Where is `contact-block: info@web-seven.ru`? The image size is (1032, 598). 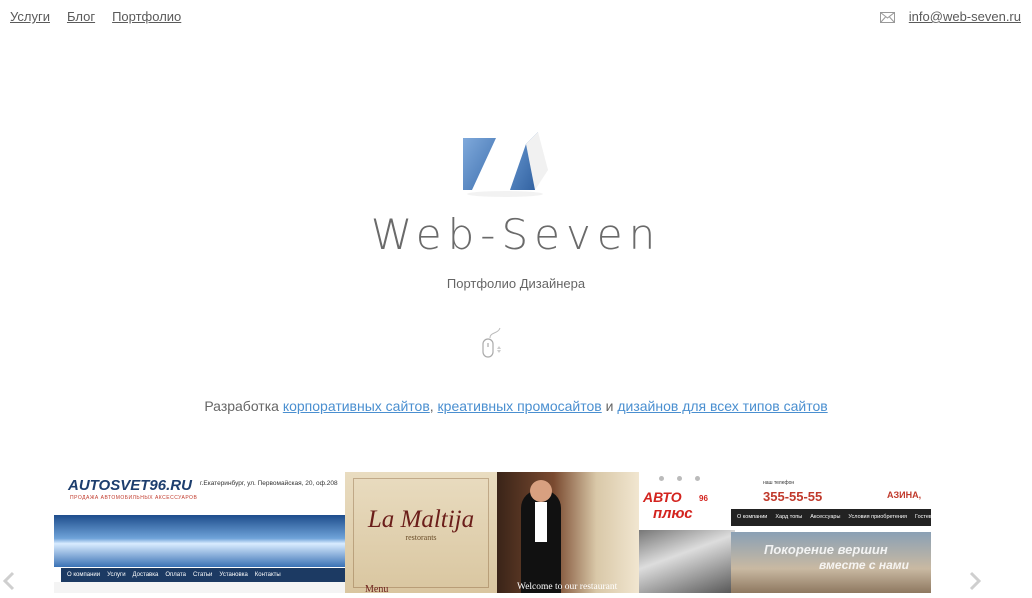
contact-block: info@web-seven.ru is located at coordinates (950, 16).